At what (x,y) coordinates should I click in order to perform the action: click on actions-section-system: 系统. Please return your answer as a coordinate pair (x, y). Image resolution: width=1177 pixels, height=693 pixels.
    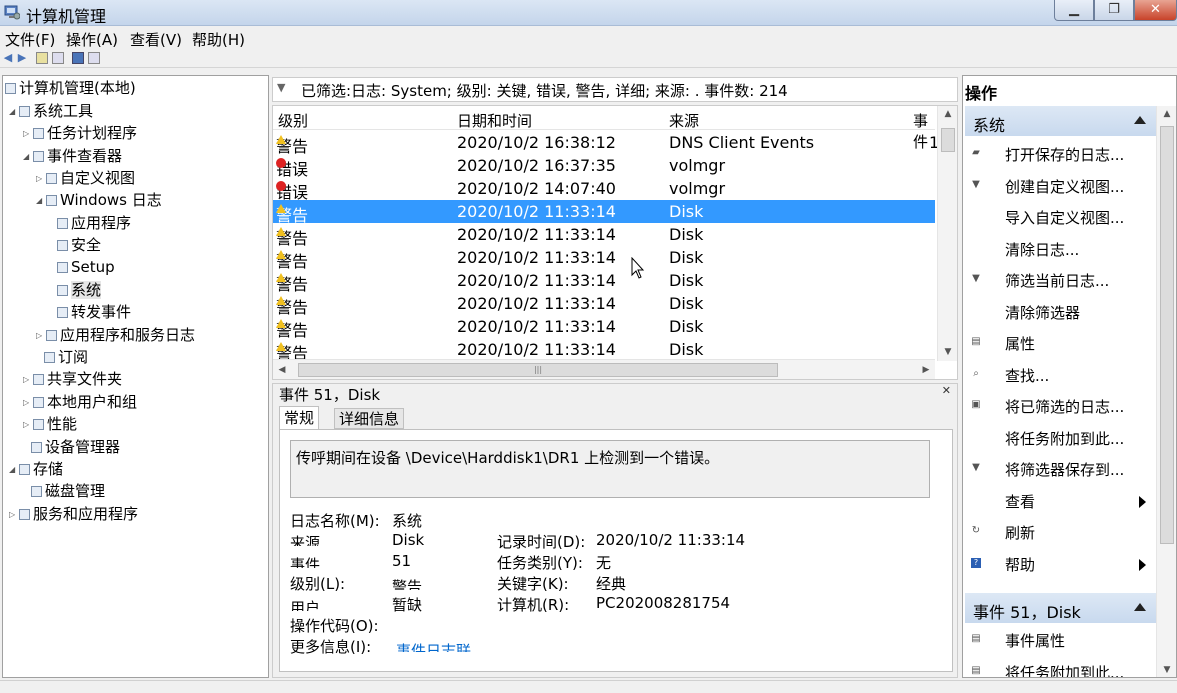
    Looking at the image, I should click on (1060, 121).